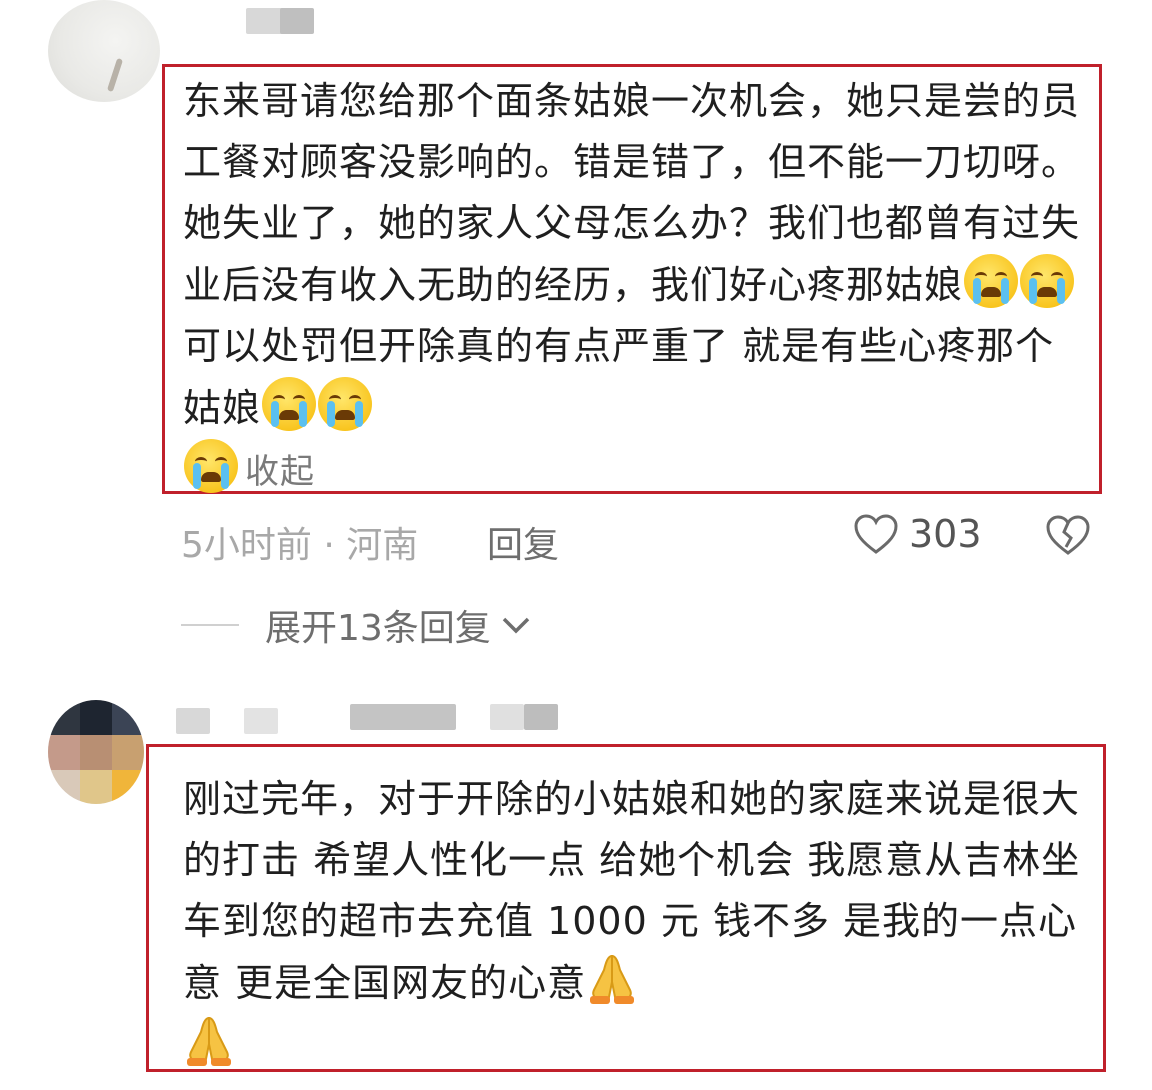  What do you see at coordinates (1068, 535) in the screenshot?
I see `broken-heart-icon` at bounding box center [1068, 535].